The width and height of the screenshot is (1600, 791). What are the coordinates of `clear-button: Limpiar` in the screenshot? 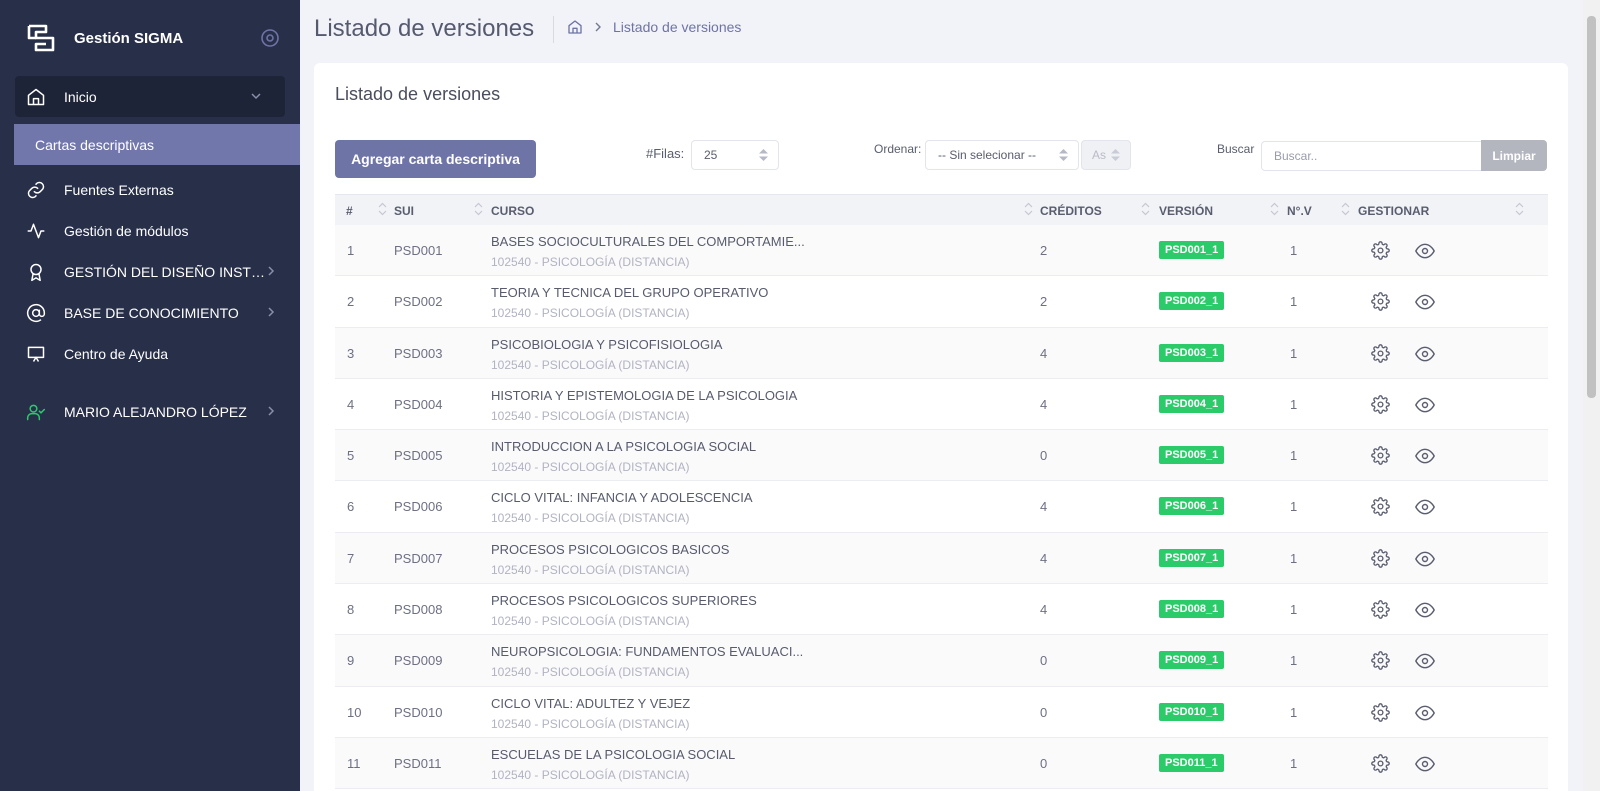 It's located at (1514, 155).